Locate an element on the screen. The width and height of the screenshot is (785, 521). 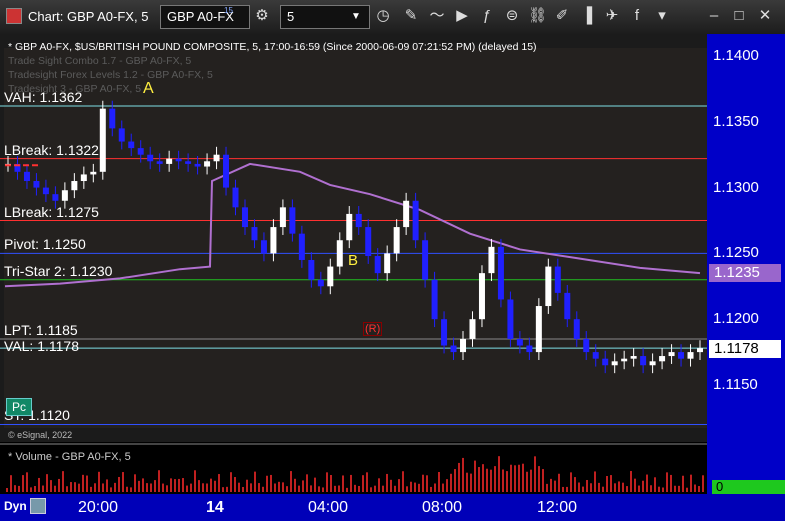
more-icon: ▾ is located at coordinates (662, 16).